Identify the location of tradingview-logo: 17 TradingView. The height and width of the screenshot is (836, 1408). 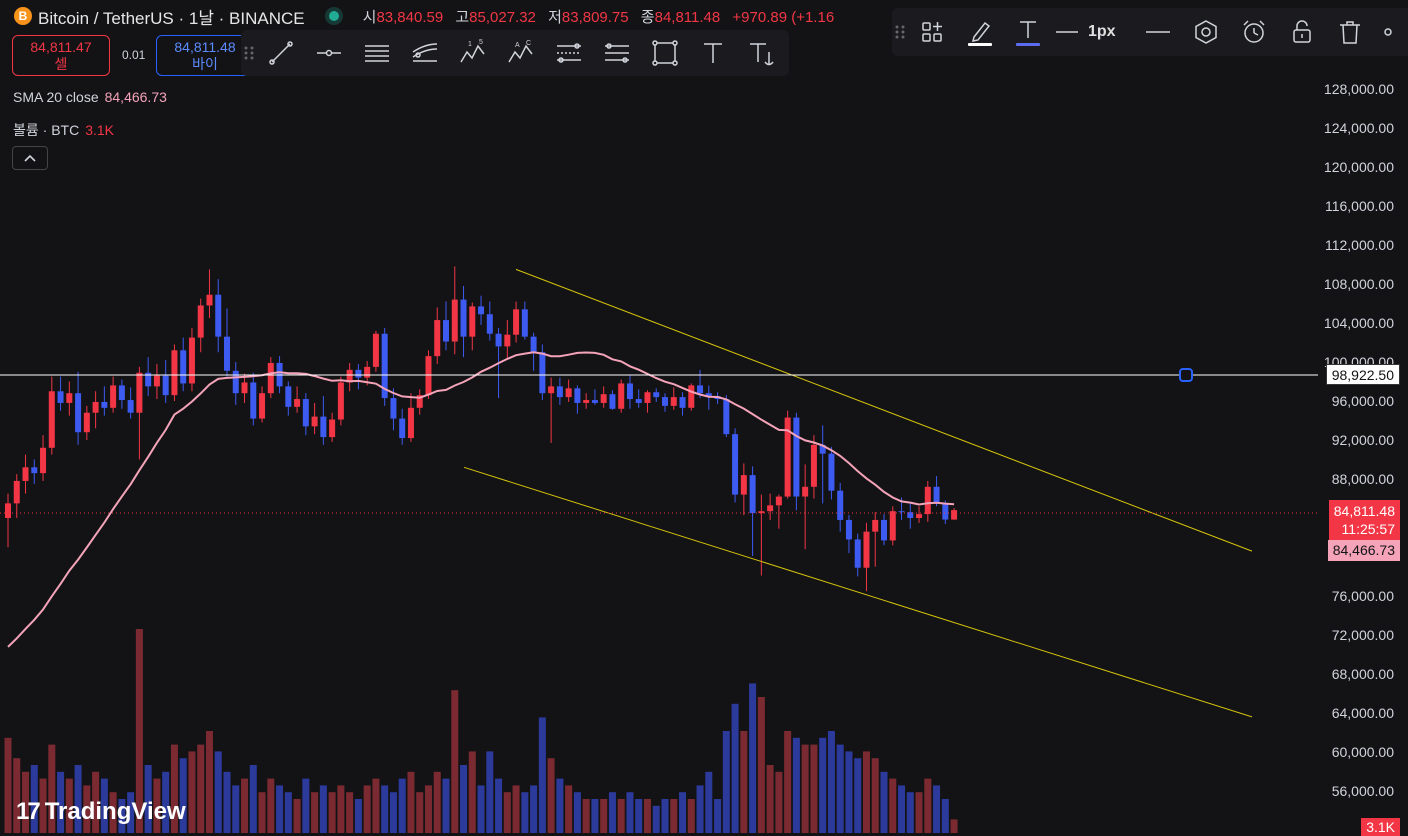
(101, 812).